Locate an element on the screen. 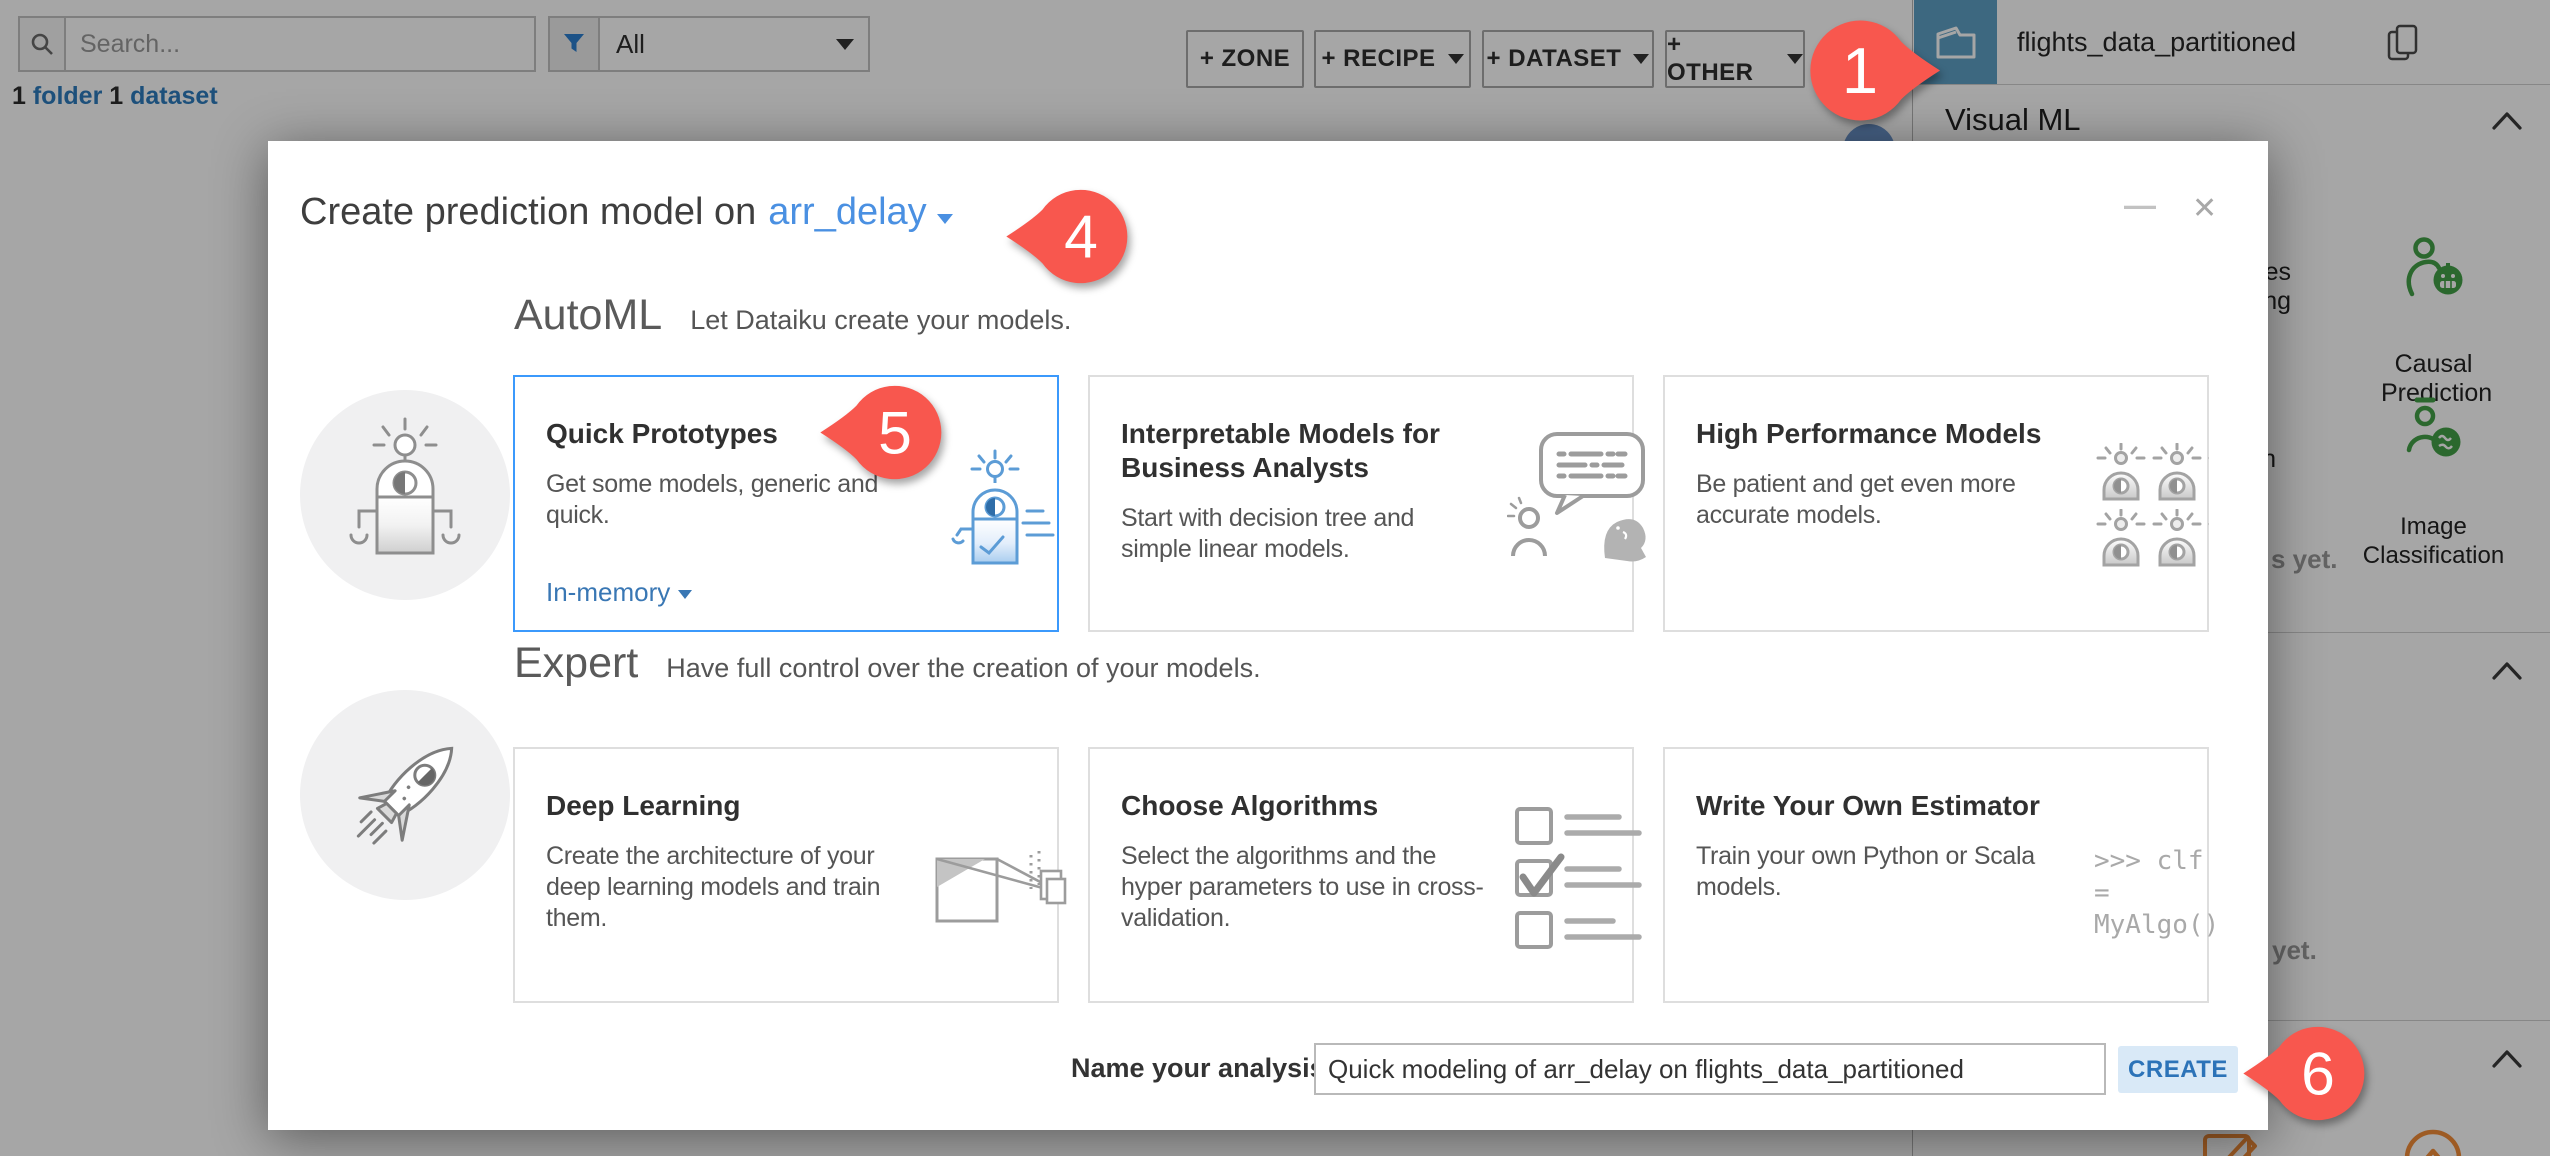  card-title: Write Your Own Estimator is located at coordinates (1868, 805).